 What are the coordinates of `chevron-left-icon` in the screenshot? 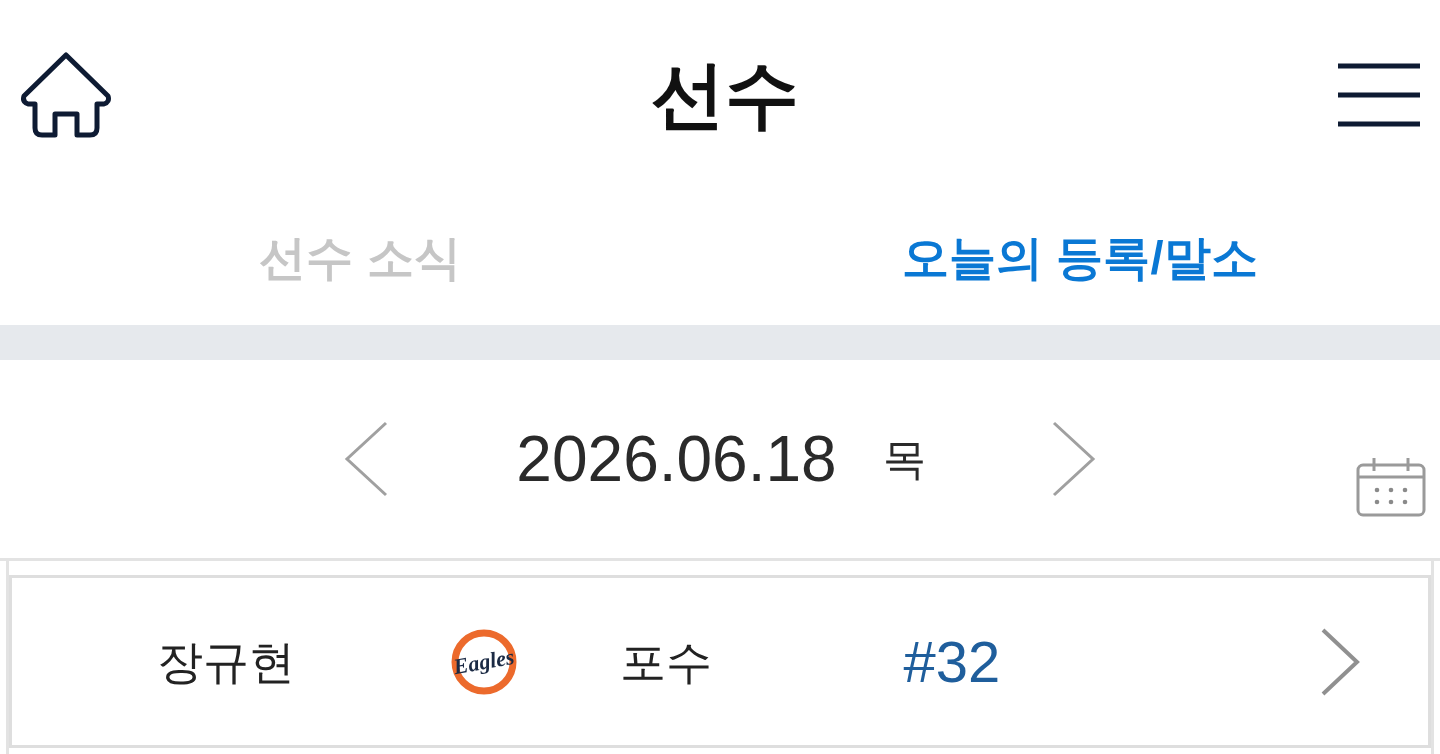 It's located at (366, 459).